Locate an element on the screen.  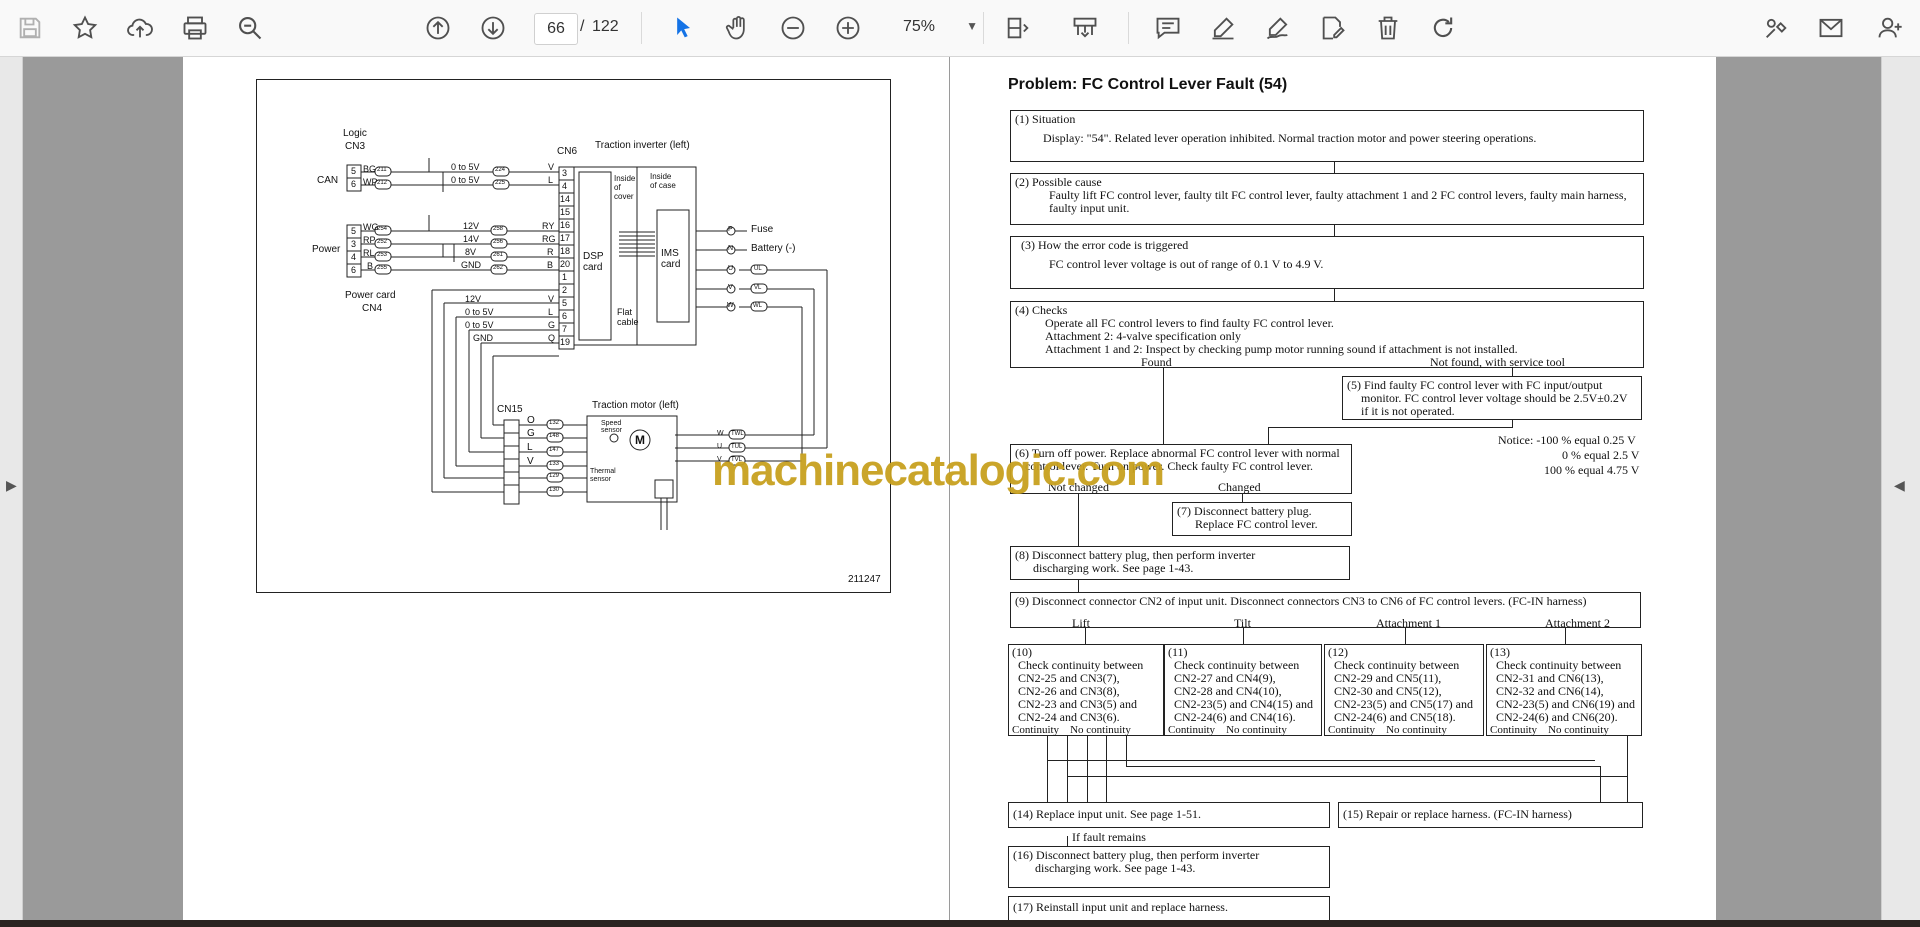
upload-cloud-icon is located at coordinates (140, 28).